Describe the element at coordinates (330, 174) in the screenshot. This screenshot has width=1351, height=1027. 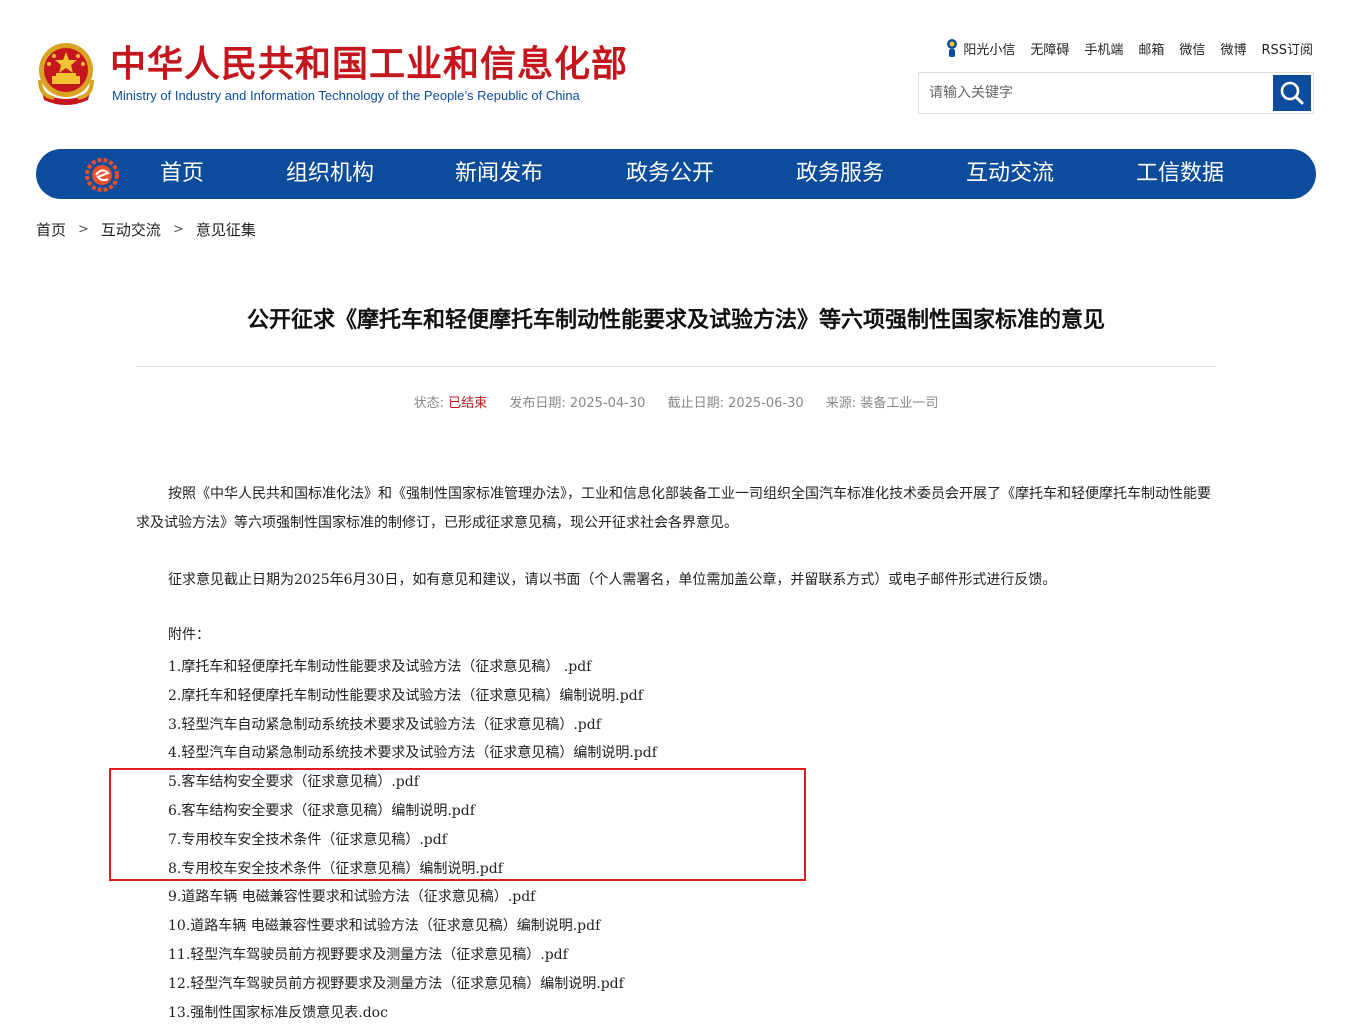
I see `nav-organization: 组织机构` at that location.